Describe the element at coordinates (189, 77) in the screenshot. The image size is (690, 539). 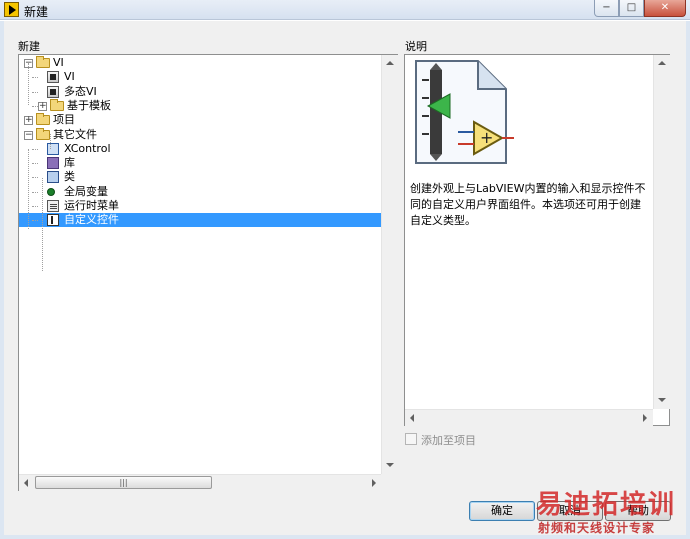
I see `tree-item: VI` at that location.